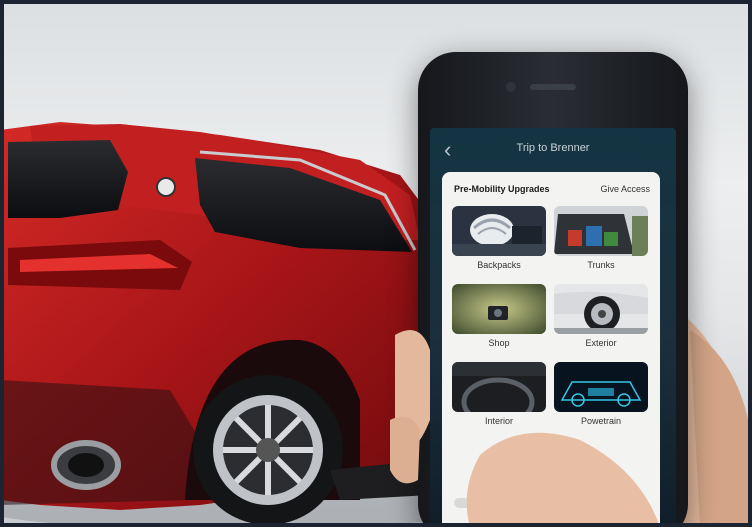 The image size is (752, 527). What do you see at coordinates (502, 189) in the screenshot?
I see `sheet-title: Pre-Mobility Upgrades` at bounding box center [502, 189].